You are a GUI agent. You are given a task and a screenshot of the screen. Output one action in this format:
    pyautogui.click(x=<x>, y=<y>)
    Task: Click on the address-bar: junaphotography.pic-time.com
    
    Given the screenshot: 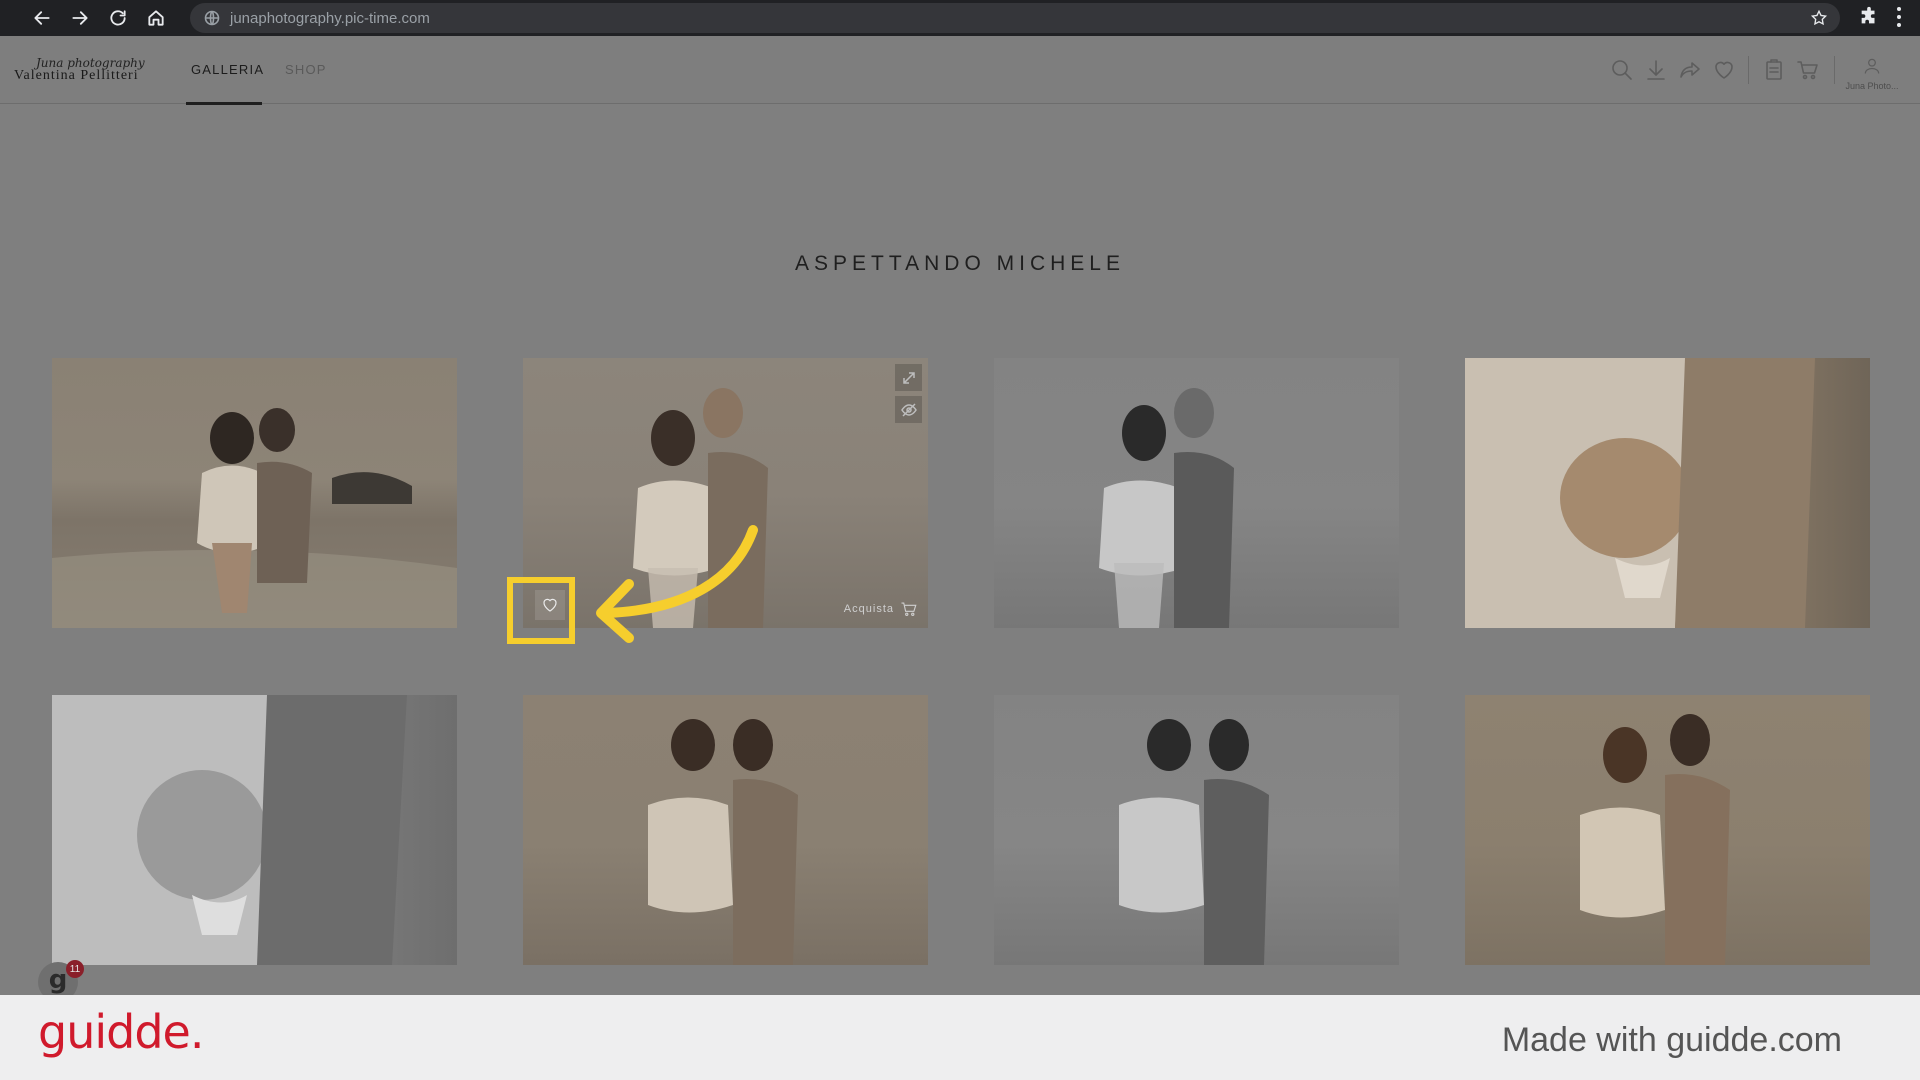 What is the action you would take?
    pyautogui.click(x=1015, y=18)
    